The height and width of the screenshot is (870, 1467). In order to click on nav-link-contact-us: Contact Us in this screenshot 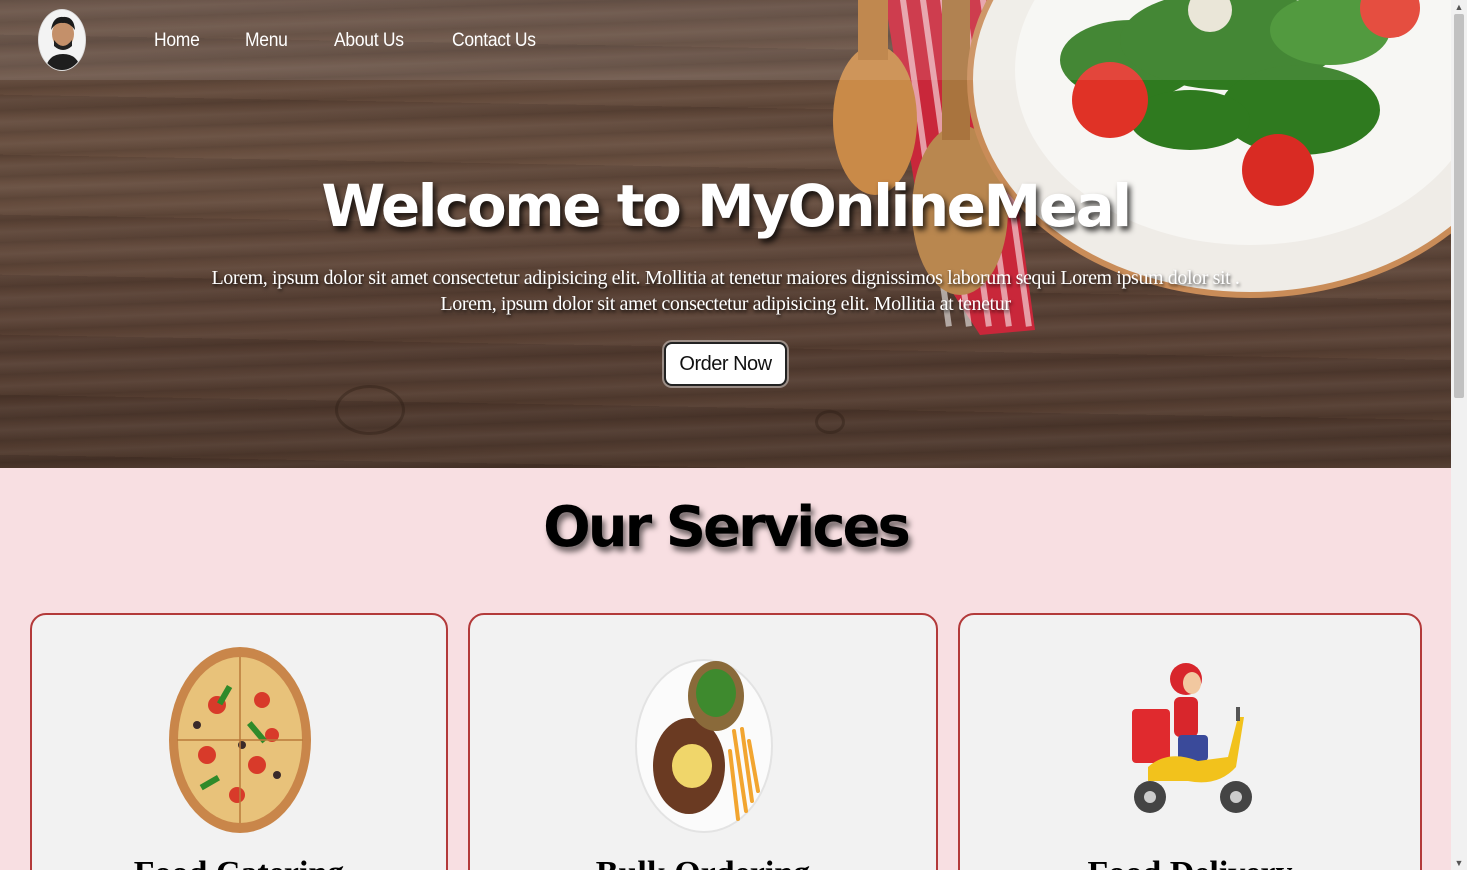, I will do `click(494, 41)`.